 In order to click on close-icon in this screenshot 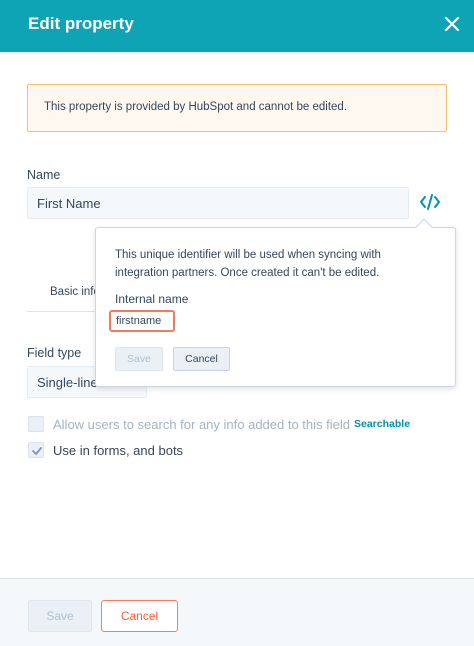, I will do `click(452, 24)`.